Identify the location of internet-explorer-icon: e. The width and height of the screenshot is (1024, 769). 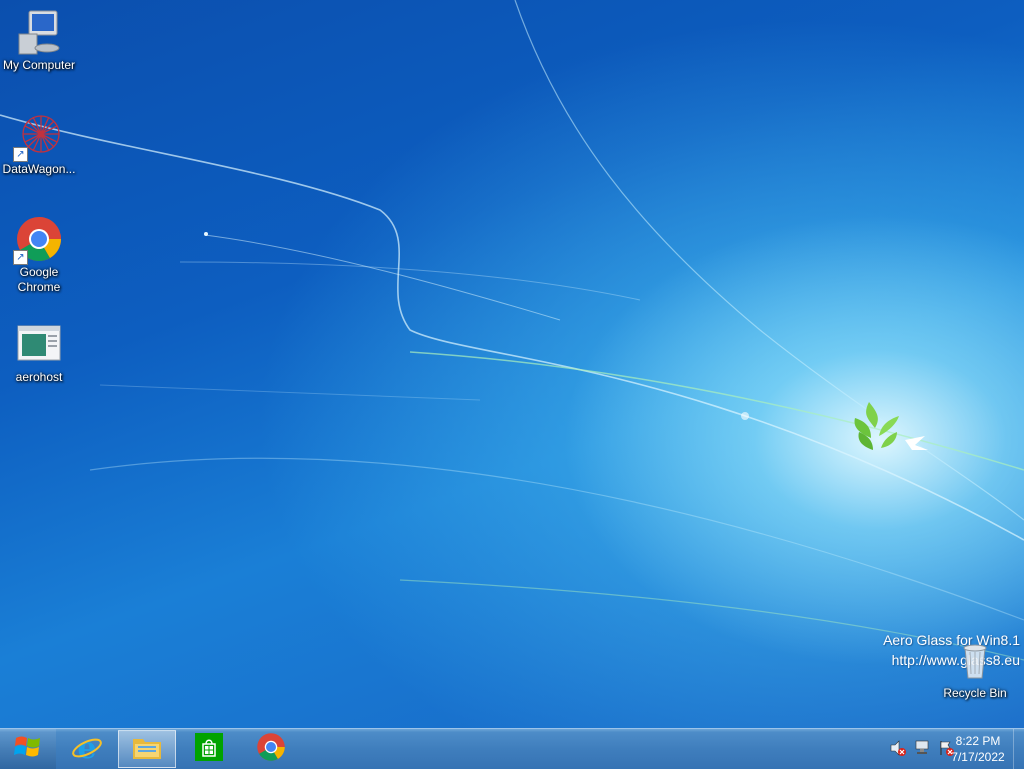
(87, 749).